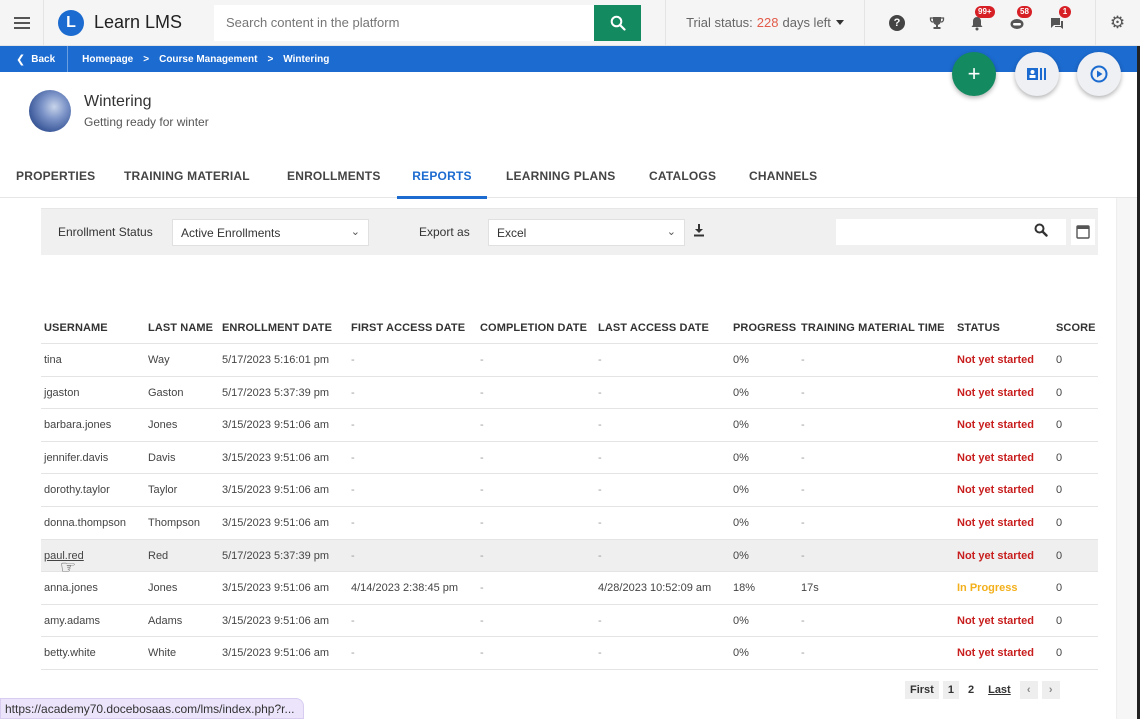  What do you see at coordinates (978, 328) in the screenshot?
I see `column-header: STATUS` at bounding box center [978, 328].